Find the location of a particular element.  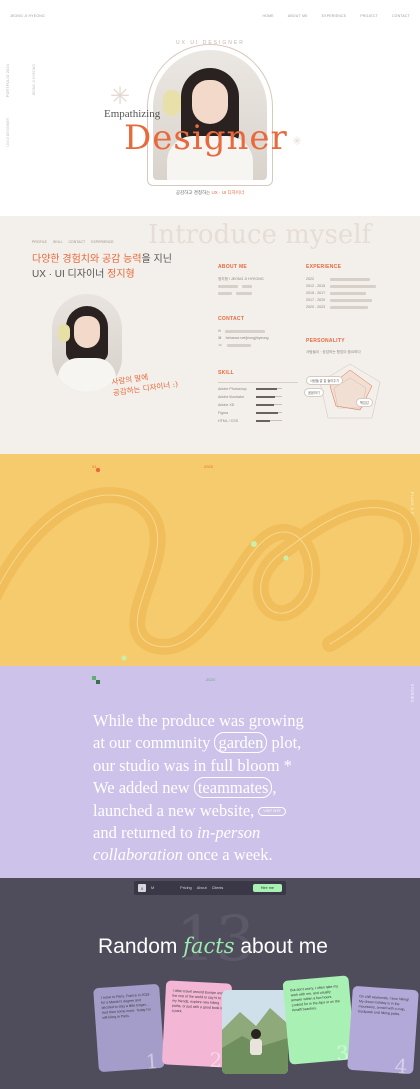

sparkle-small-icon: ✳ is located at coordinates (297, 141).